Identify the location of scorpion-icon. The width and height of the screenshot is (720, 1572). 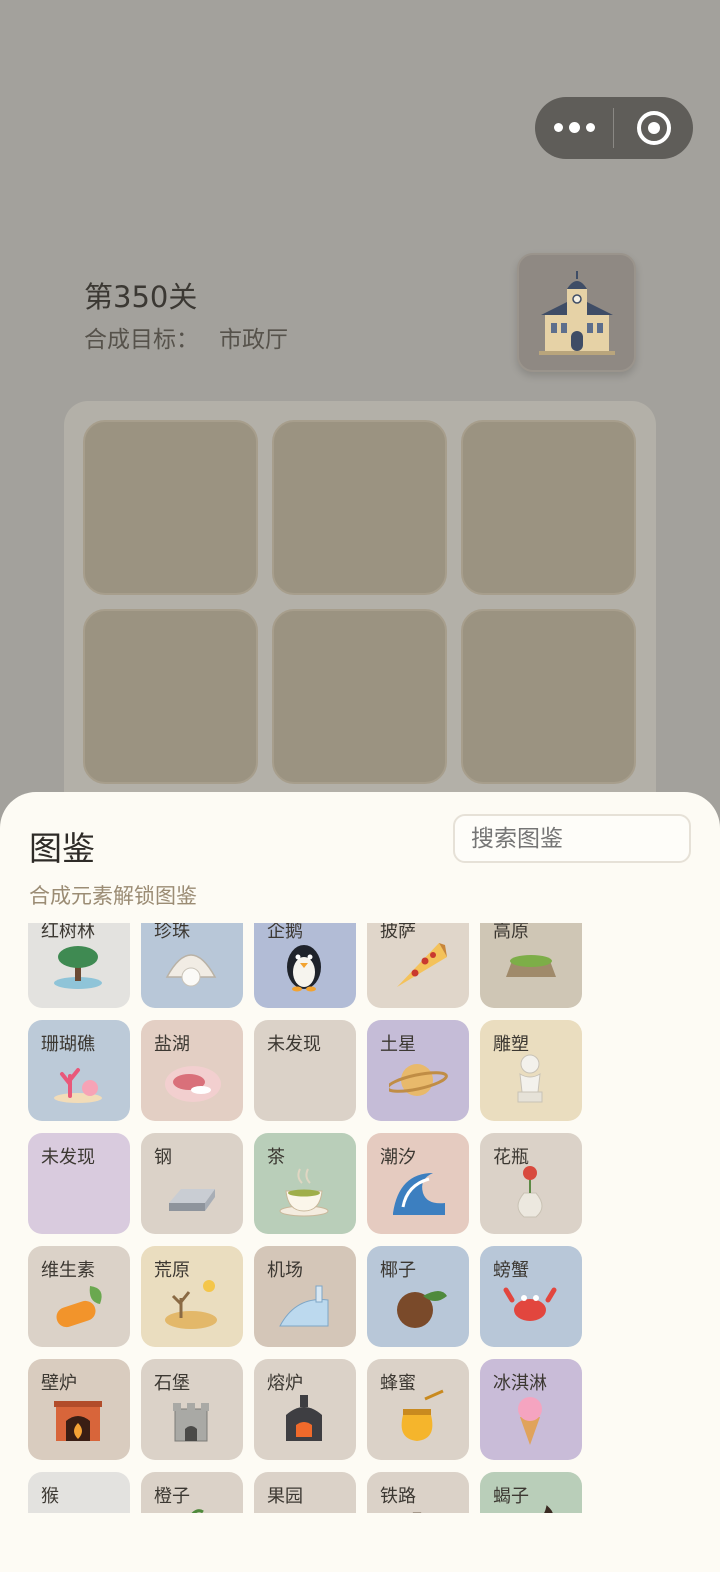
(548, 1509).